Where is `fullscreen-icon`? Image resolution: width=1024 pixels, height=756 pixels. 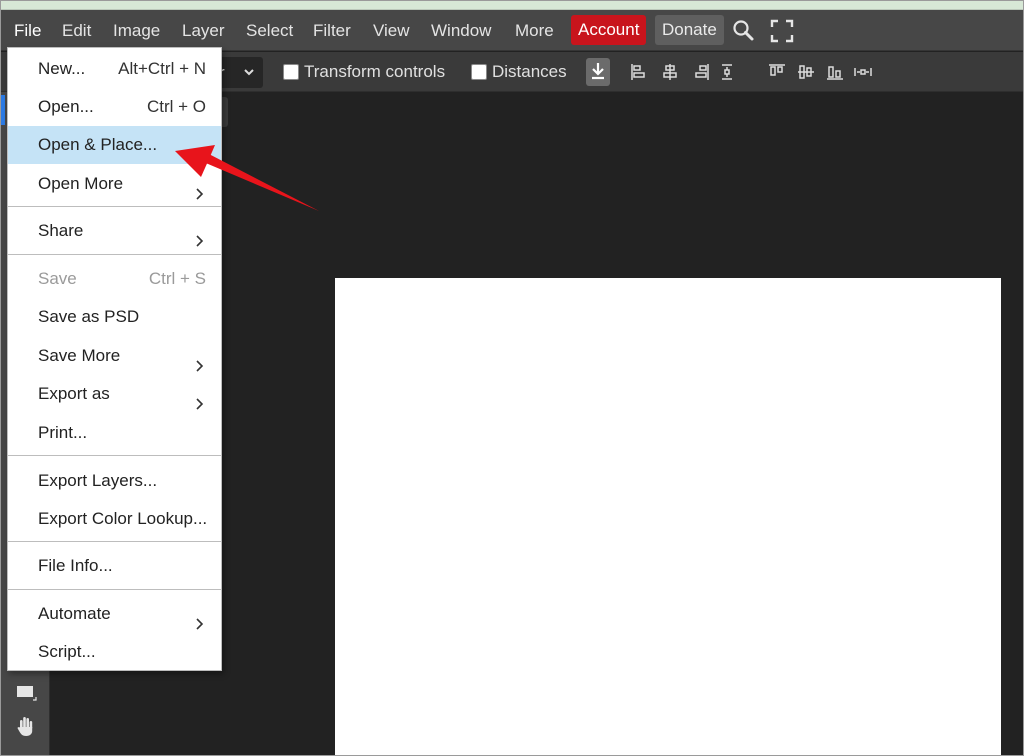 fullscreen-icon is located at coordinates (782, 31).